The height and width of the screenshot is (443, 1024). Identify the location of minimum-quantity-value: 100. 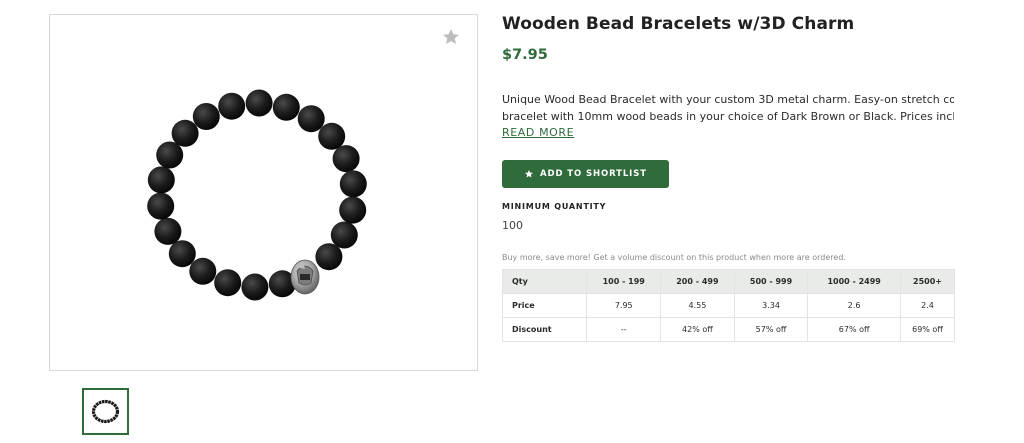
(512, 225).